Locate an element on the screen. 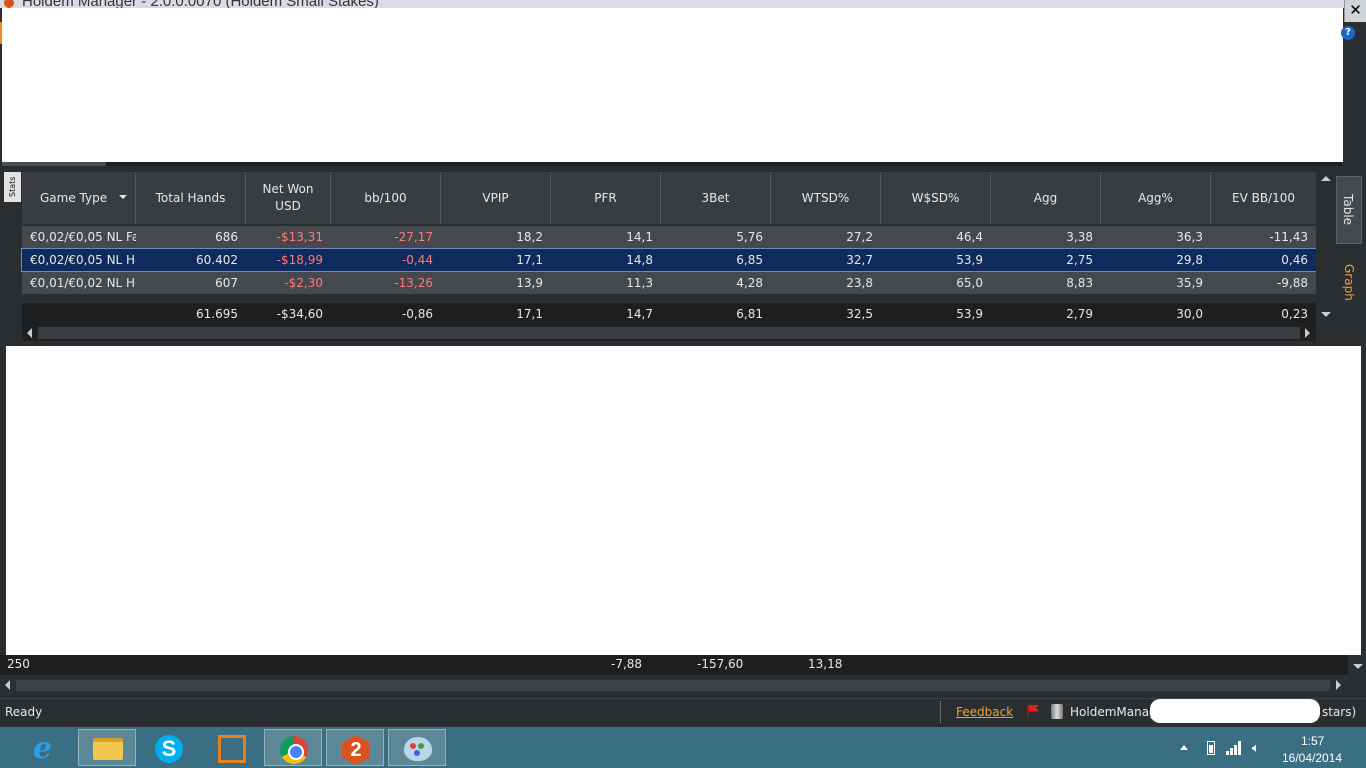  status-suffix: stars) is located at coordinates (1339, 712).